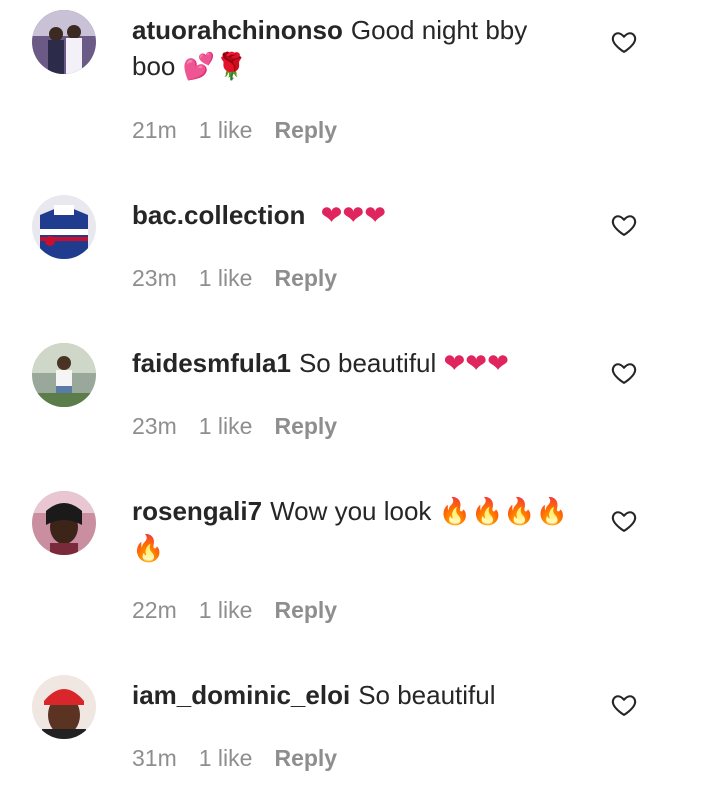 Image resolution: width=720 pixels, height=792 pixels. What do you see at coordinates (154, 130) in the screenshot?
I see `comment-time: 21m` at bounding box center [154, 130].